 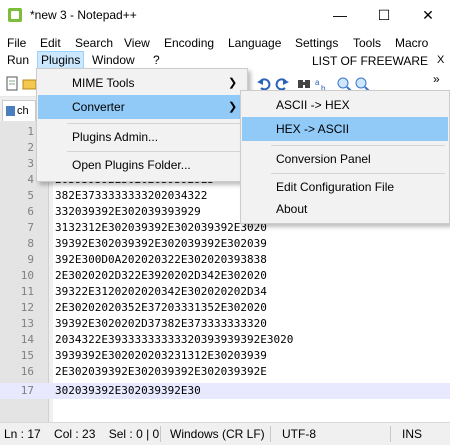 What do you see at coordinates (82, 434) in the screenshot?
I see `cursor-position: Ln : 17 Col : 23 Sel : 0 | 0` at bounding box center [82, 434].